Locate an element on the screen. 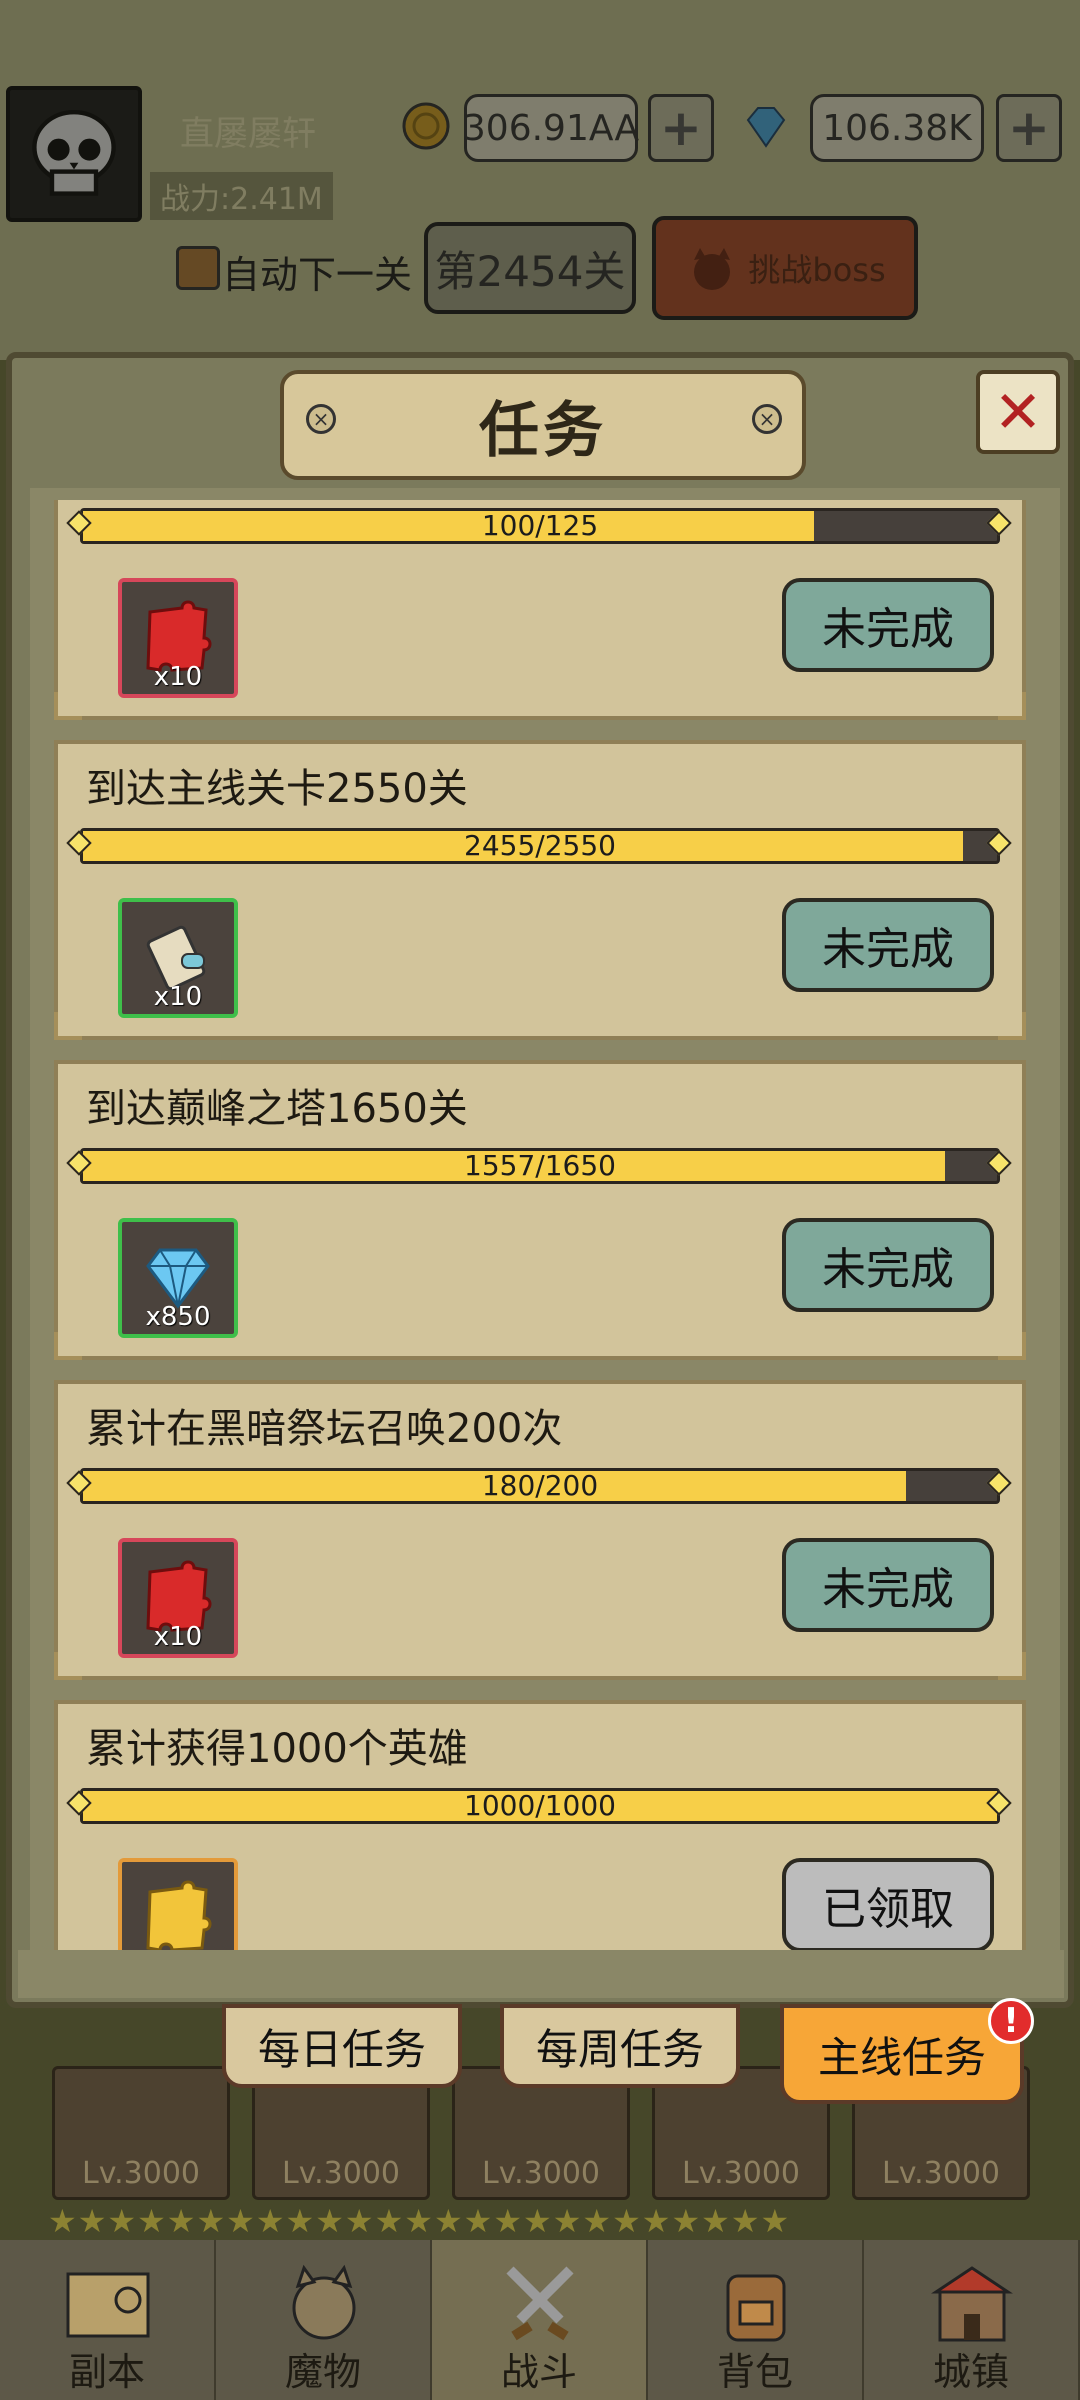  nav-battle: 战斗 is located at coordinates (540, 2320).